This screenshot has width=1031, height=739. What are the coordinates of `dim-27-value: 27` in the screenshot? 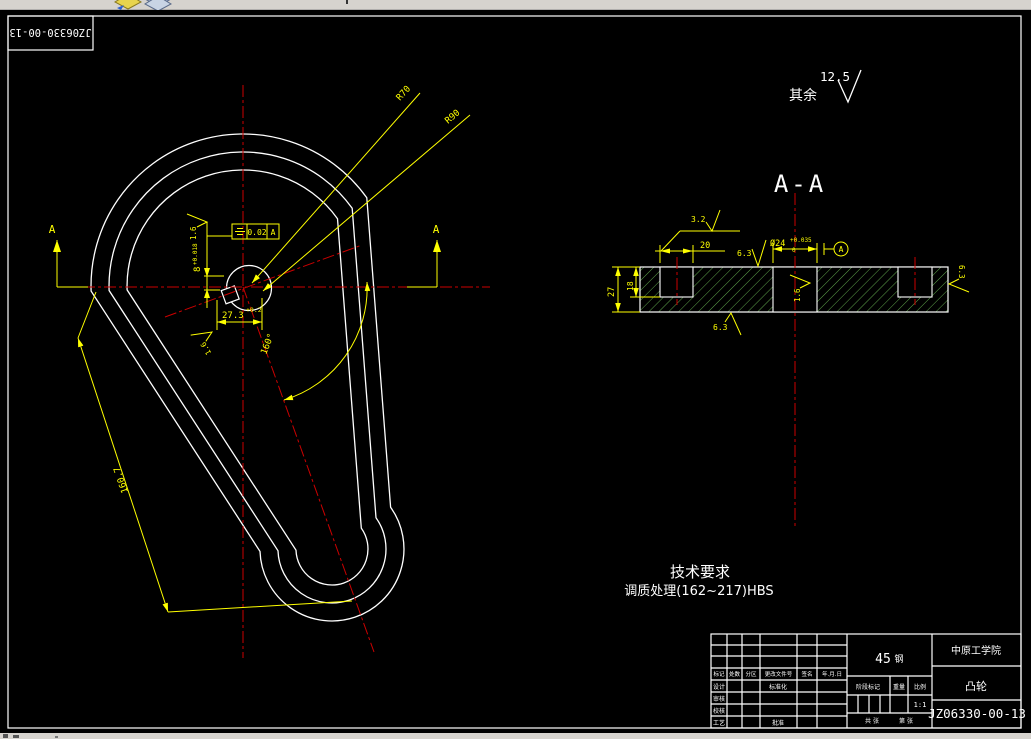 It's located at (612, 292).